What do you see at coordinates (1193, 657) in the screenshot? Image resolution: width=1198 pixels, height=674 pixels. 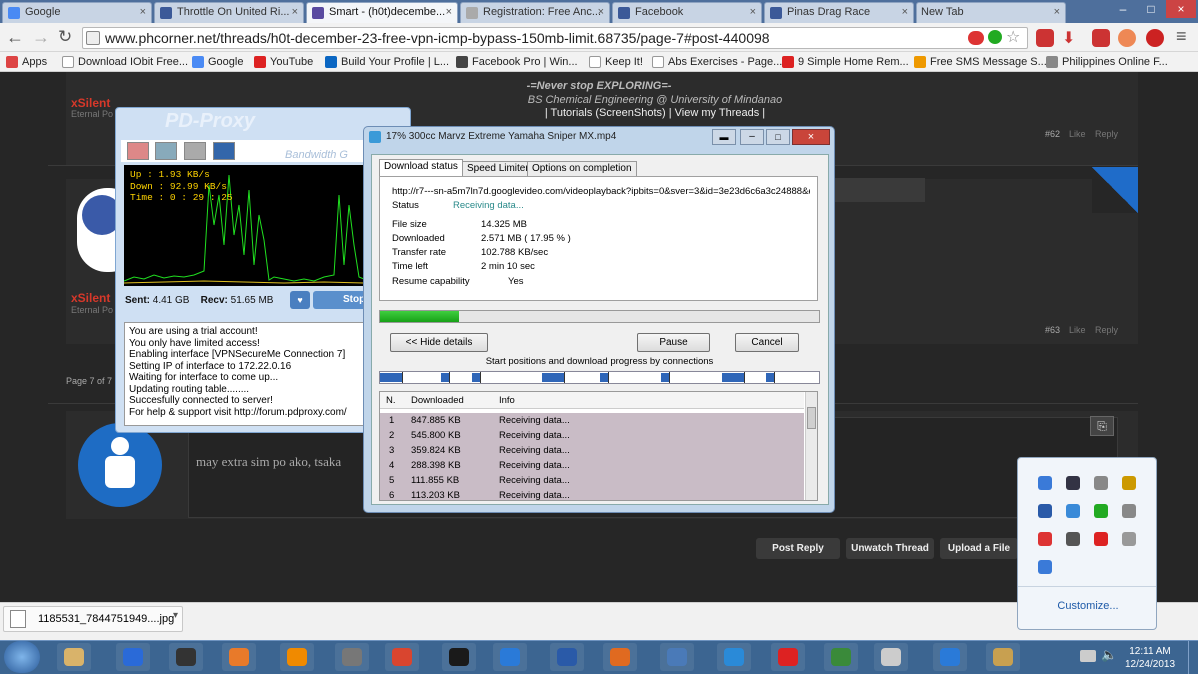 I see `show-desktop-button` at bounding box center [1193, 657].